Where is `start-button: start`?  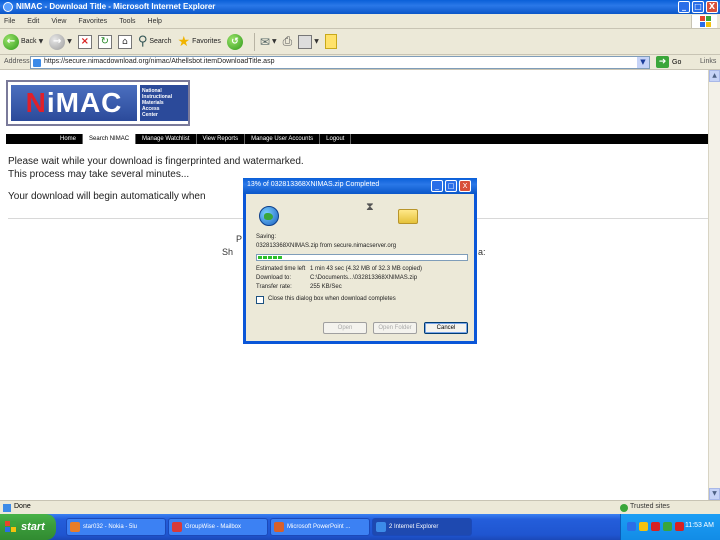
start-button: start is located at coordinates (28, 527).